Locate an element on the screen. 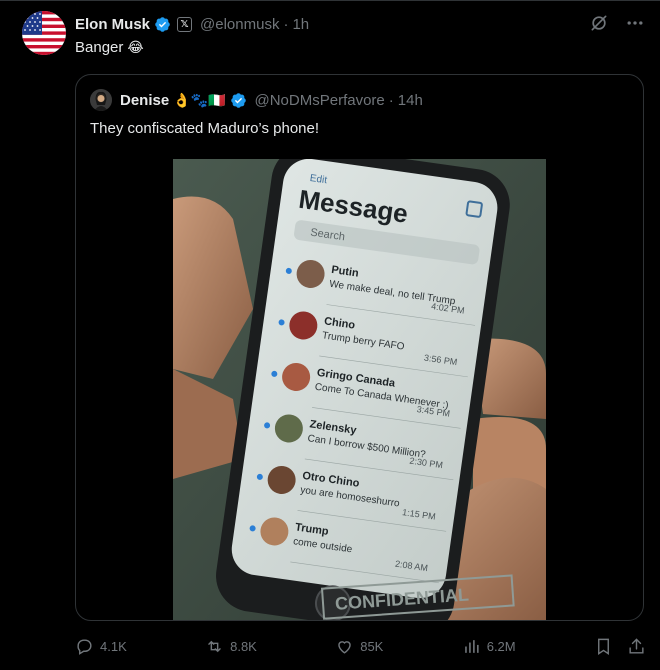  quoted-author-name: Denise is located at coordinates (145, 100).